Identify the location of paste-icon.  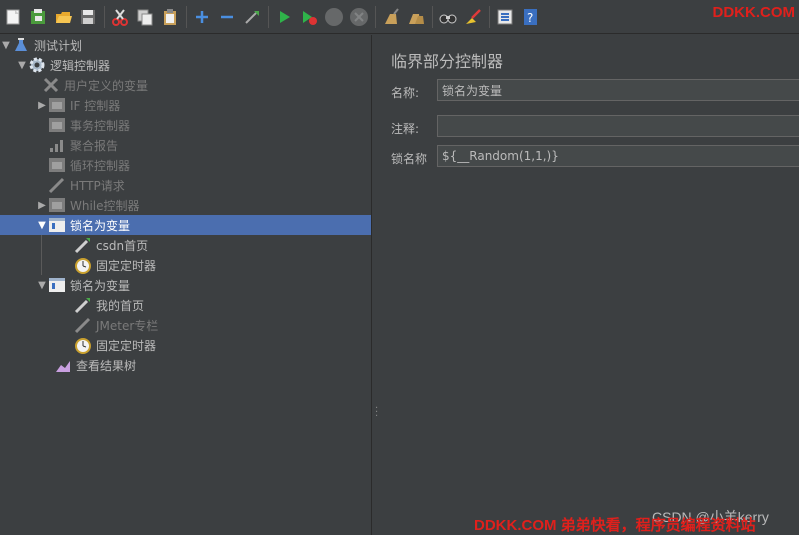
(170, 17).